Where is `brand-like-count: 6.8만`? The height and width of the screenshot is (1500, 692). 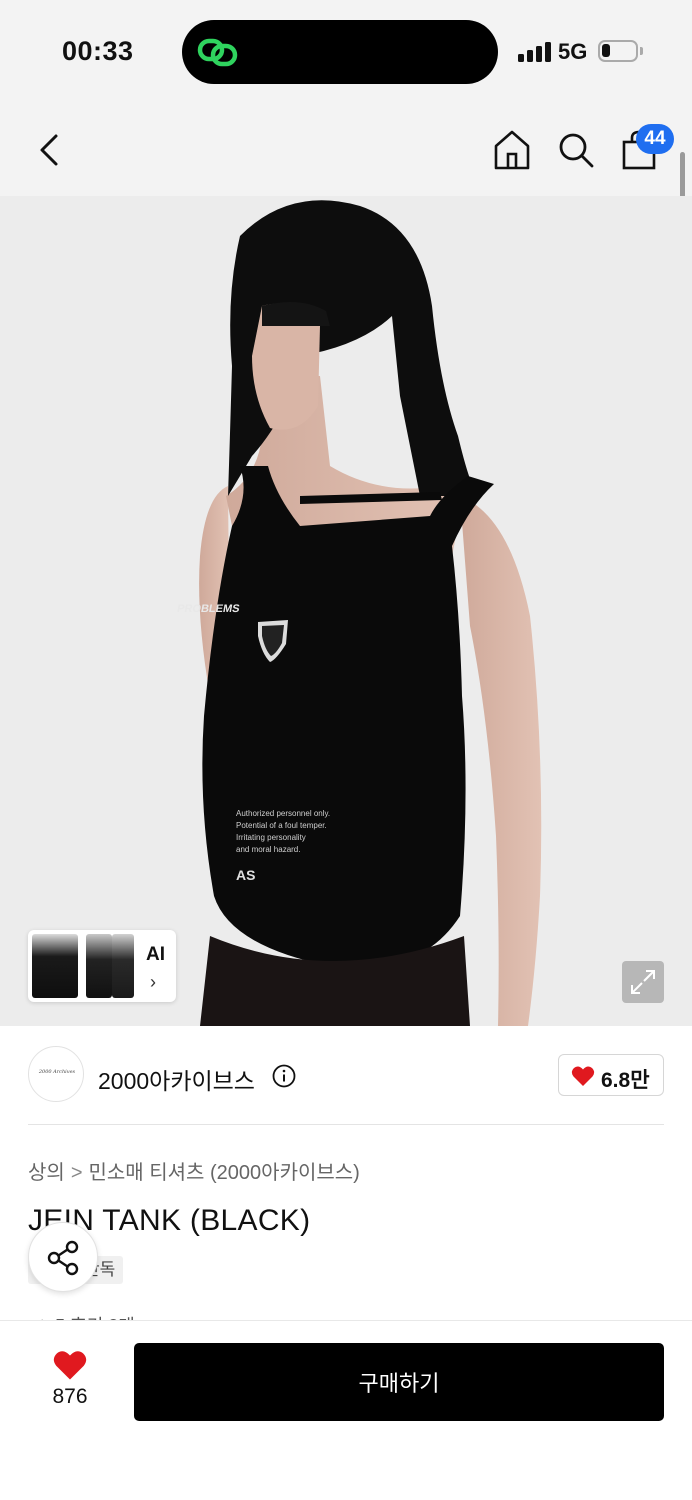
brand-like-count: 6.8만 is located at coordinates (625, 1080).